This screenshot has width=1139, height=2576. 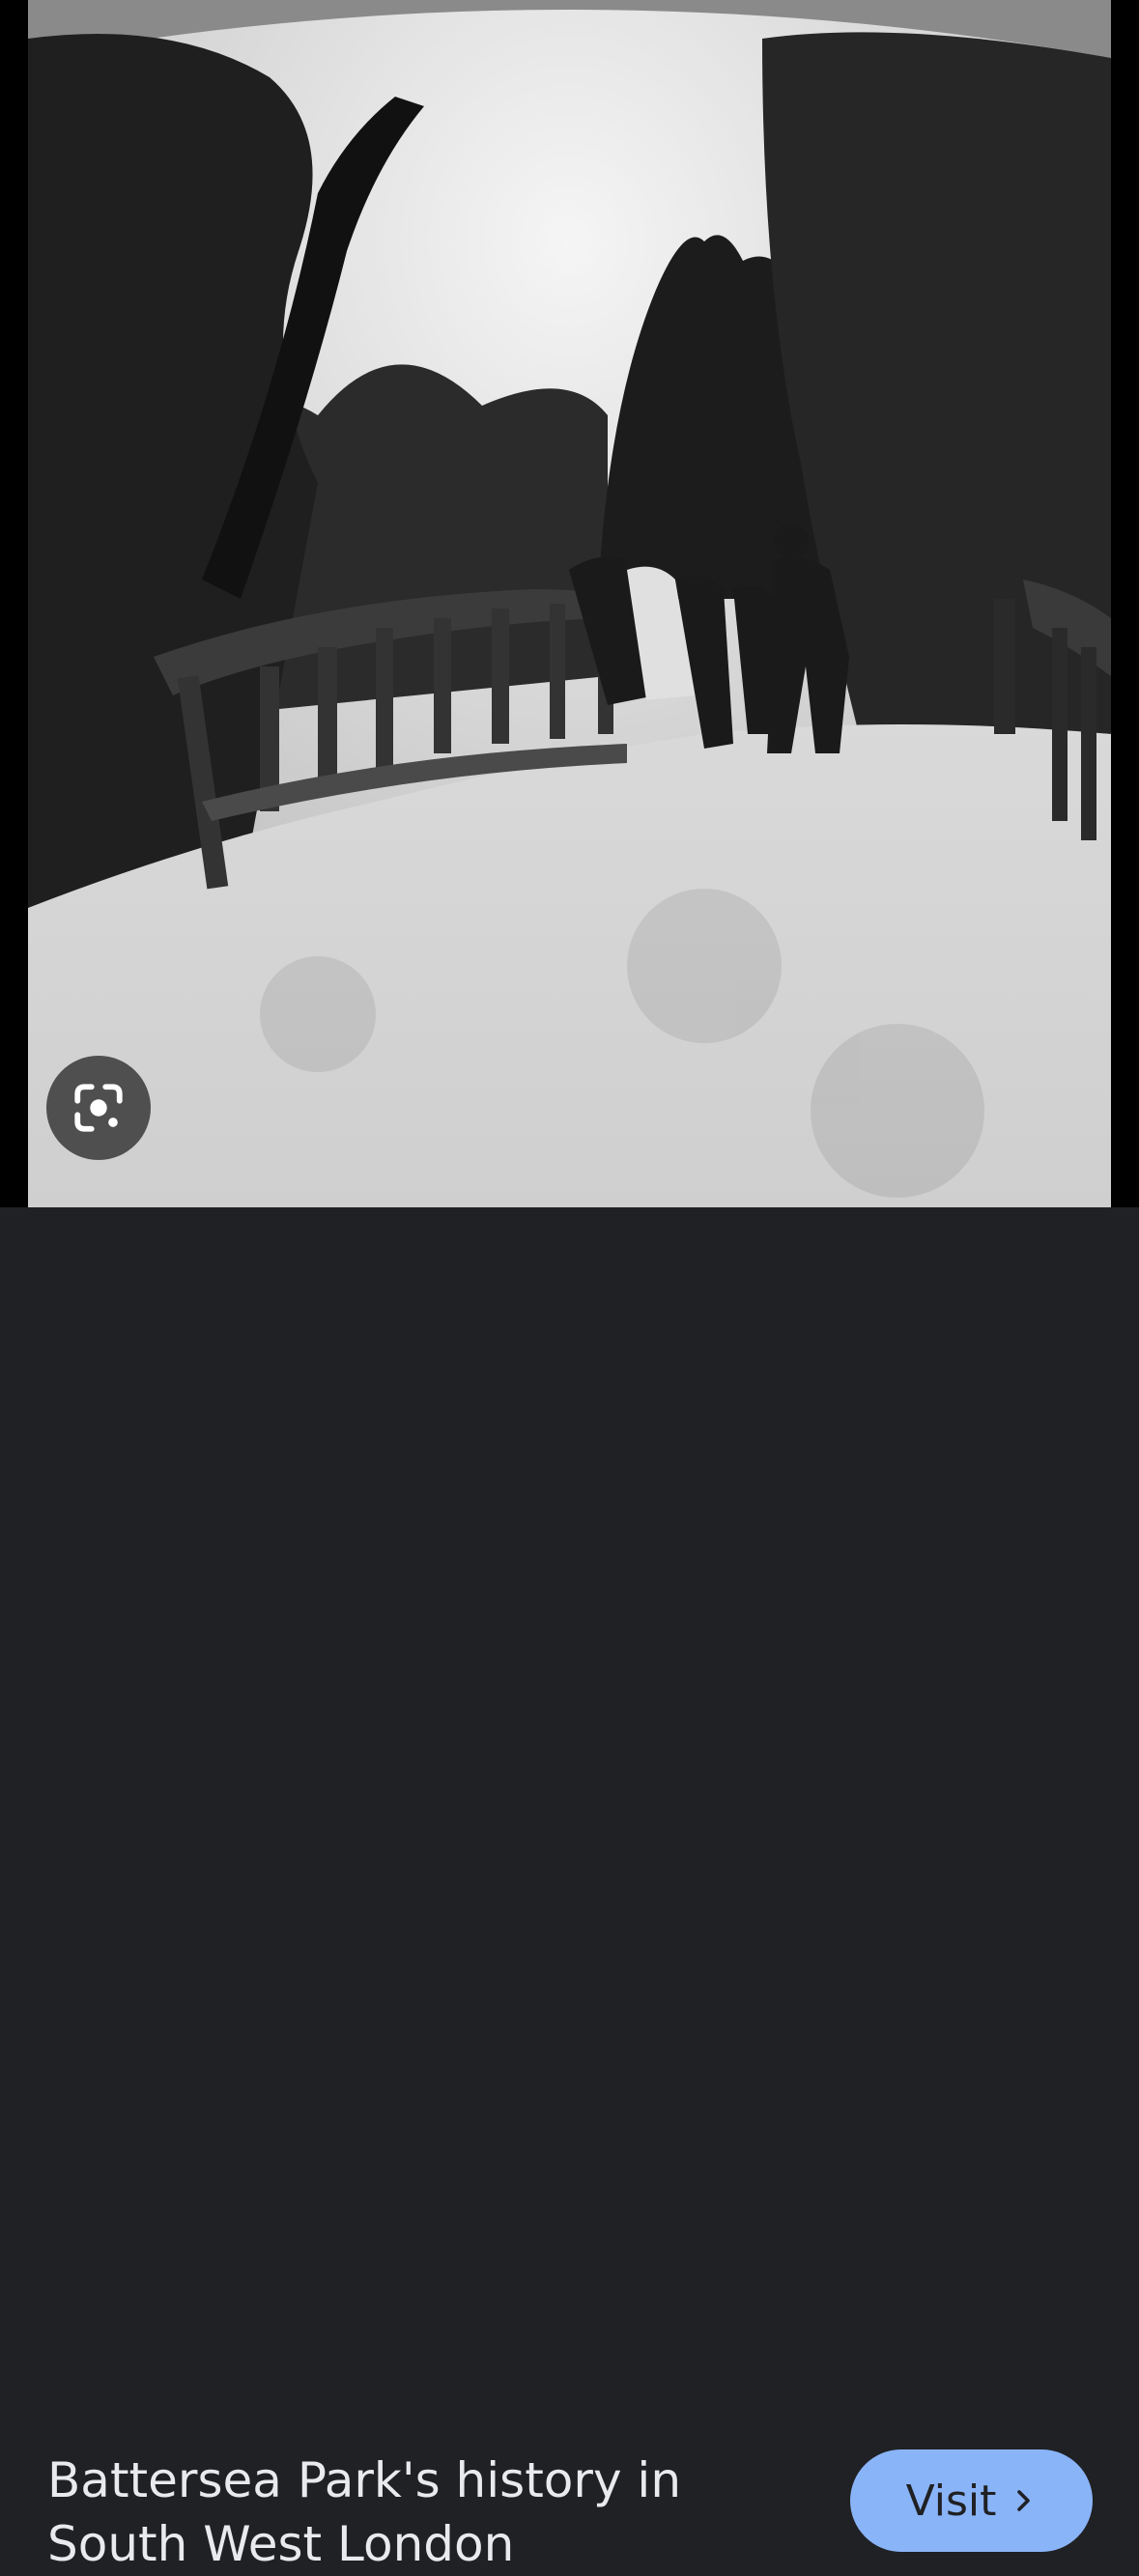 What do you see at coordinates (364, 2480) in the screenshot?
I see `result-title-line-1: Battersea Park's history in` at bounding box center [364, 2480].